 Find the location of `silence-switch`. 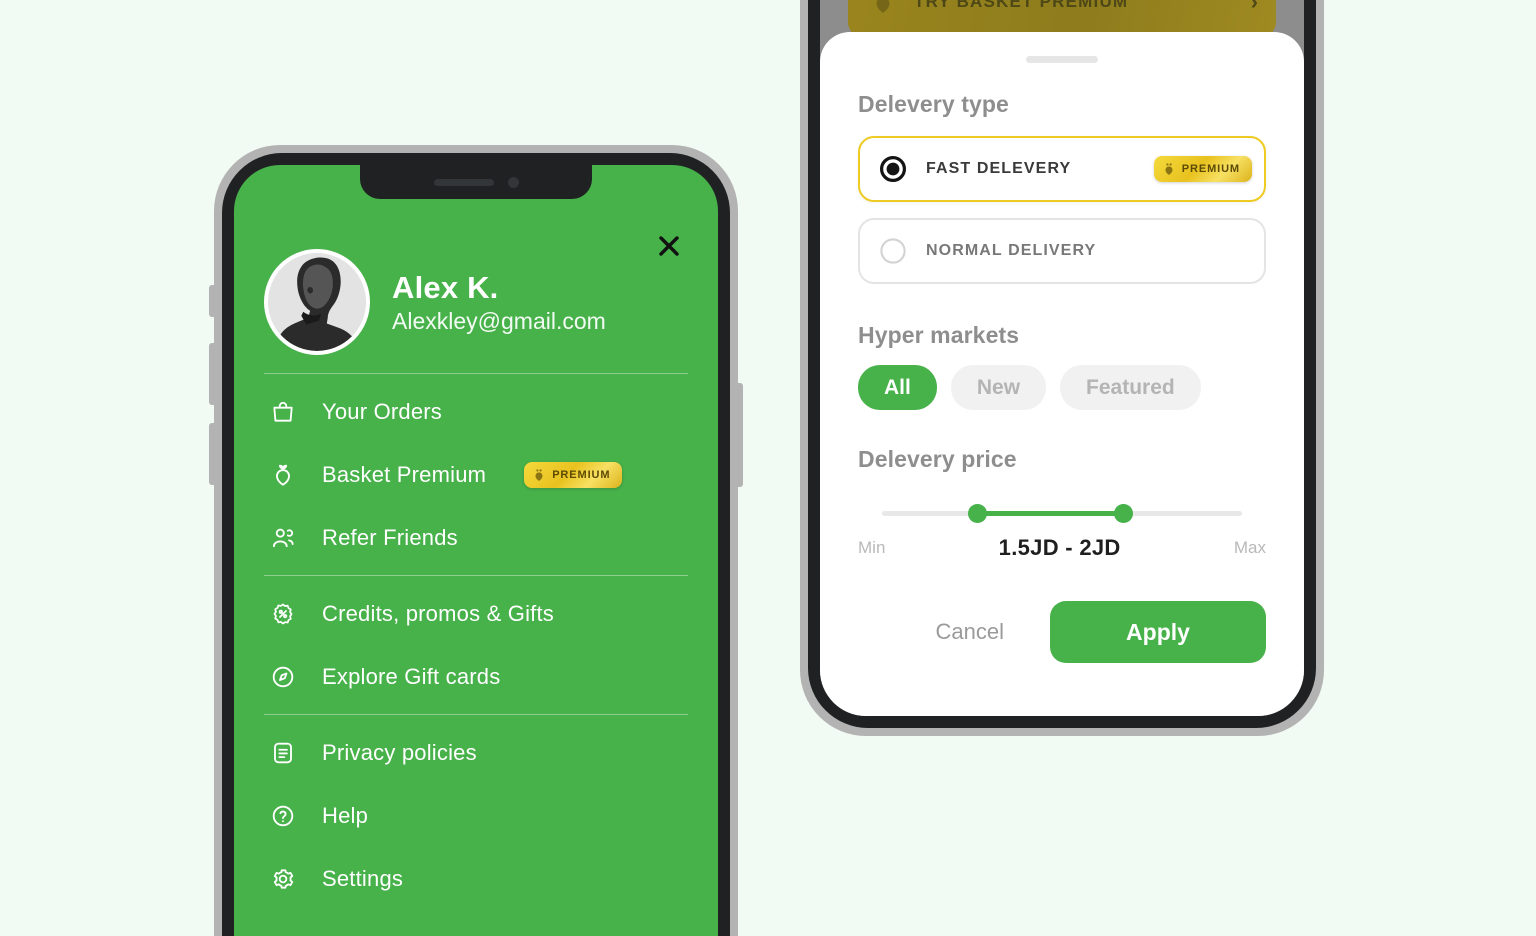

silence-switch is located at coordinates (212, 301).